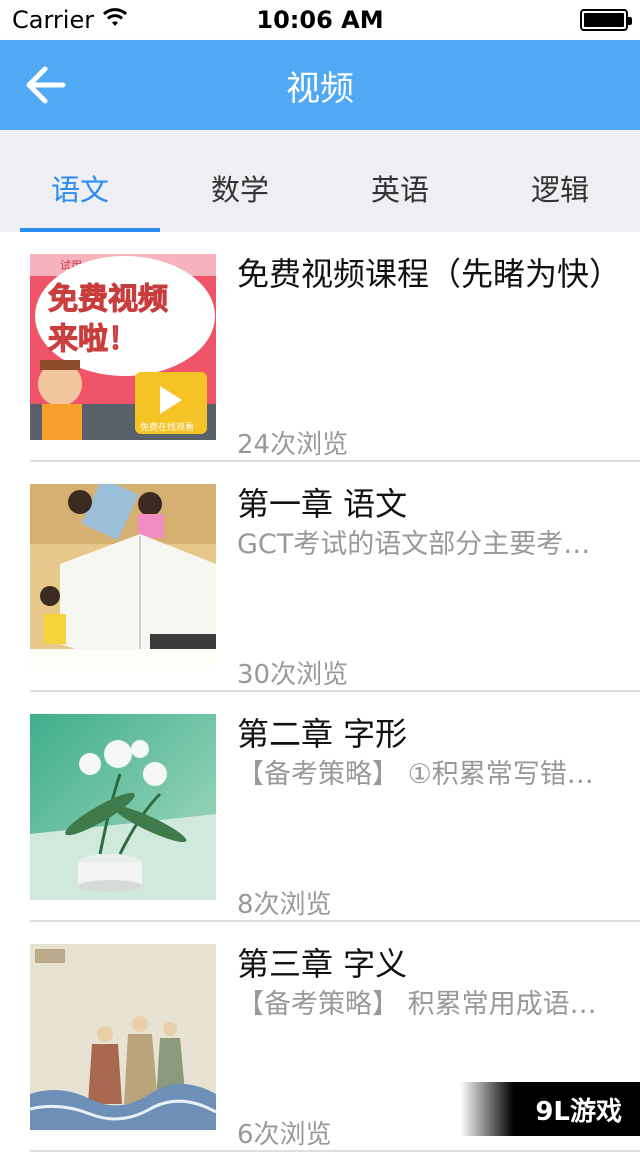  Describe the element at coordinates (293, 675) in the screenshot. I see `view-count: 30次浏览` at that location.